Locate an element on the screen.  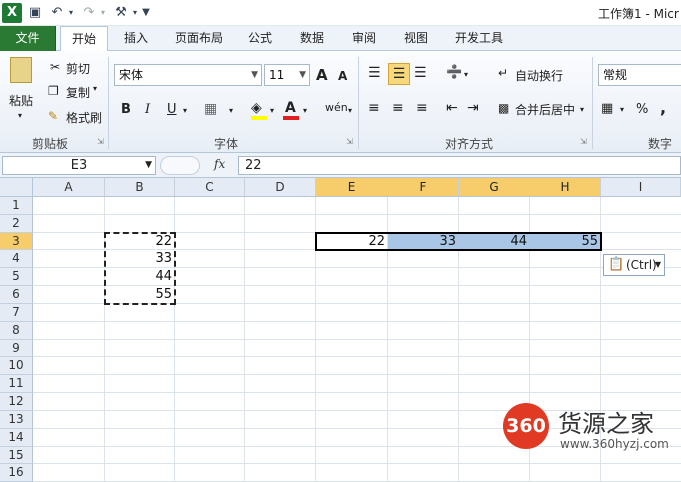
cut-button: 剪切 is located at coordinates (78, 68).